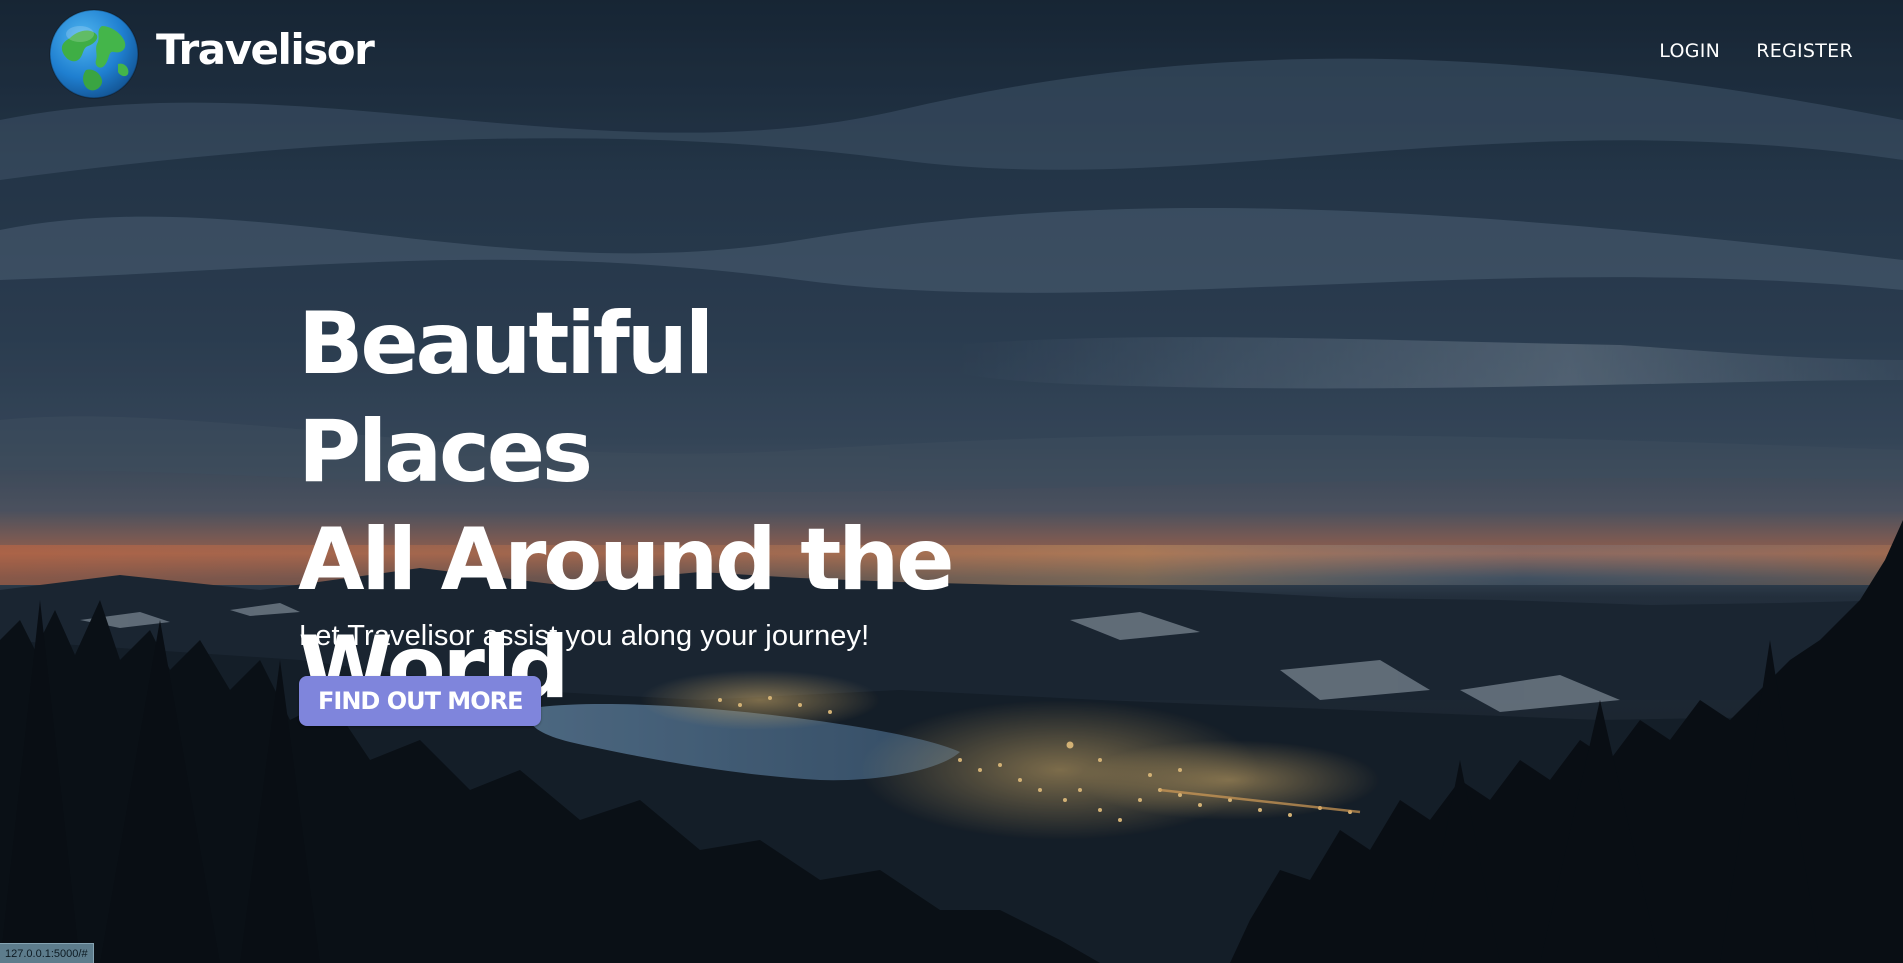 The image size is (1903, 963). What do you see at coordinates (1689, 51) in the screenshot?
I see `login-link: LOGIN` at bounding box center [1689, 51].